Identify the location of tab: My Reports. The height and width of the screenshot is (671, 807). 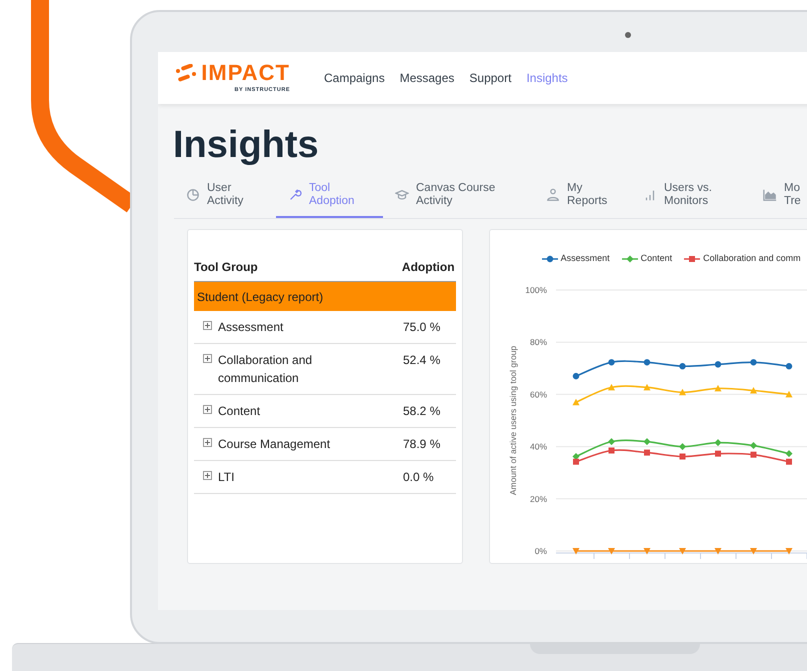
(582, 200).